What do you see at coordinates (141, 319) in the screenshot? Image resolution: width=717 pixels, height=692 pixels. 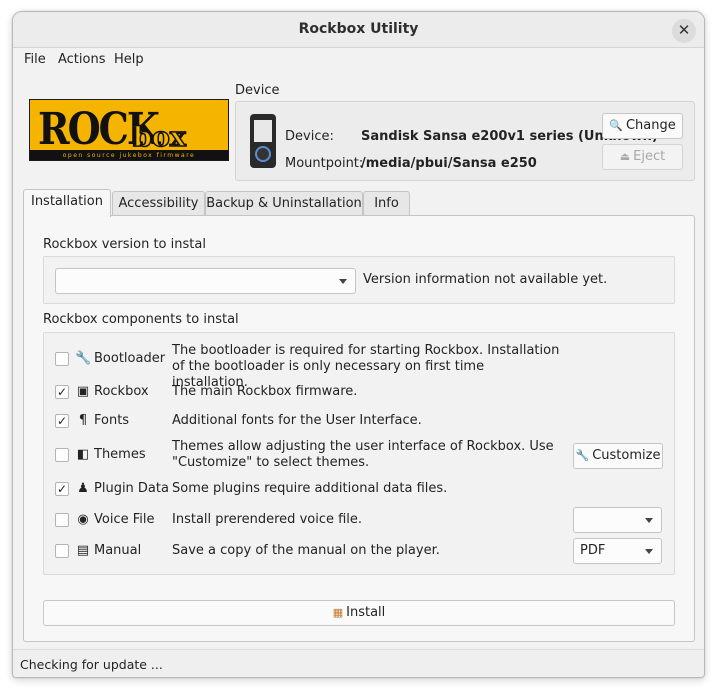 I see `components-section-title: Rockbox components to instal` at bounding box center [141, 319].